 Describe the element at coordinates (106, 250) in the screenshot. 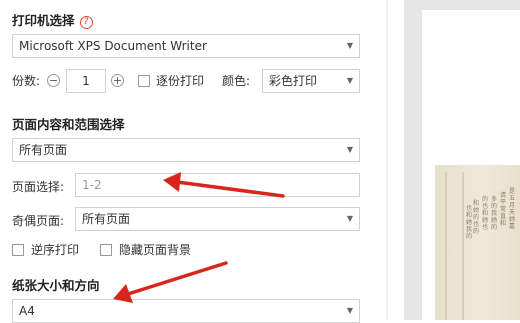

I see `hide-background-checkbox` at that location.